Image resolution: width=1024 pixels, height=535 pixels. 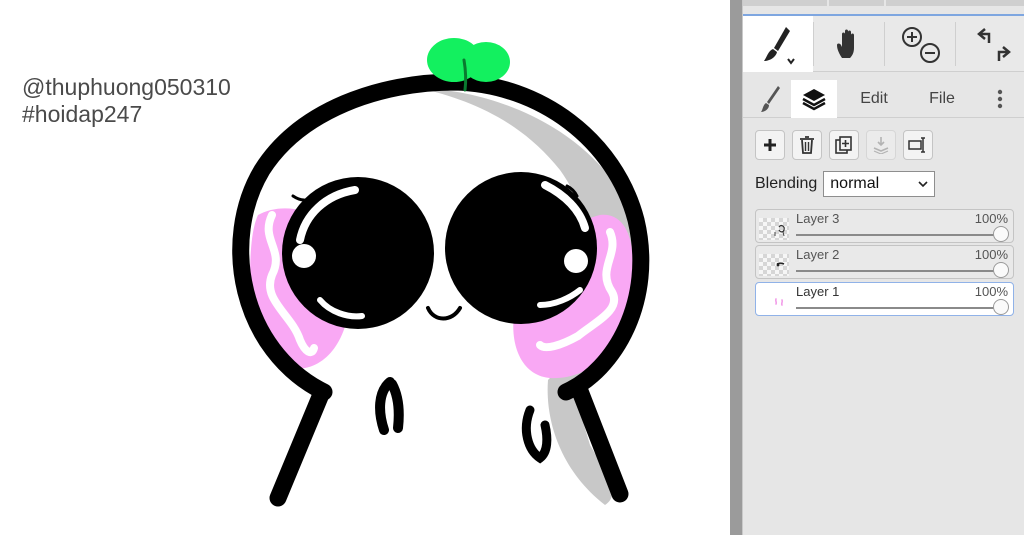 What do you see at coordinates (874, 99) in the screenshot?
I see `tab-edit: Edit` at bounding box center [874, 99].